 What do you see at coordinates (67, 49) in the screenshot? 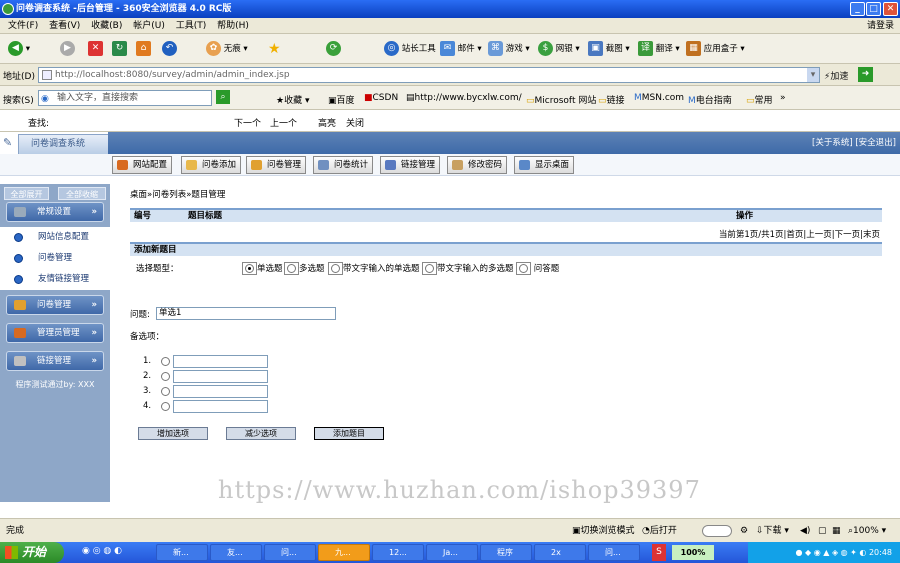
I see `forward-icon: ▶` at bounding box center [67, 49].